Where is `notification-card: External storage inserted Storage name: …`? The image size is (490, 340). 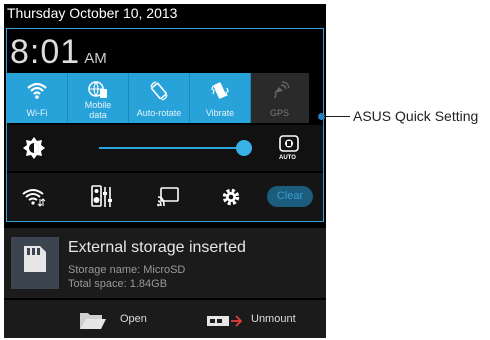 notification-card: External storage inserted Storage name: … is located at coordinates (165, 263).